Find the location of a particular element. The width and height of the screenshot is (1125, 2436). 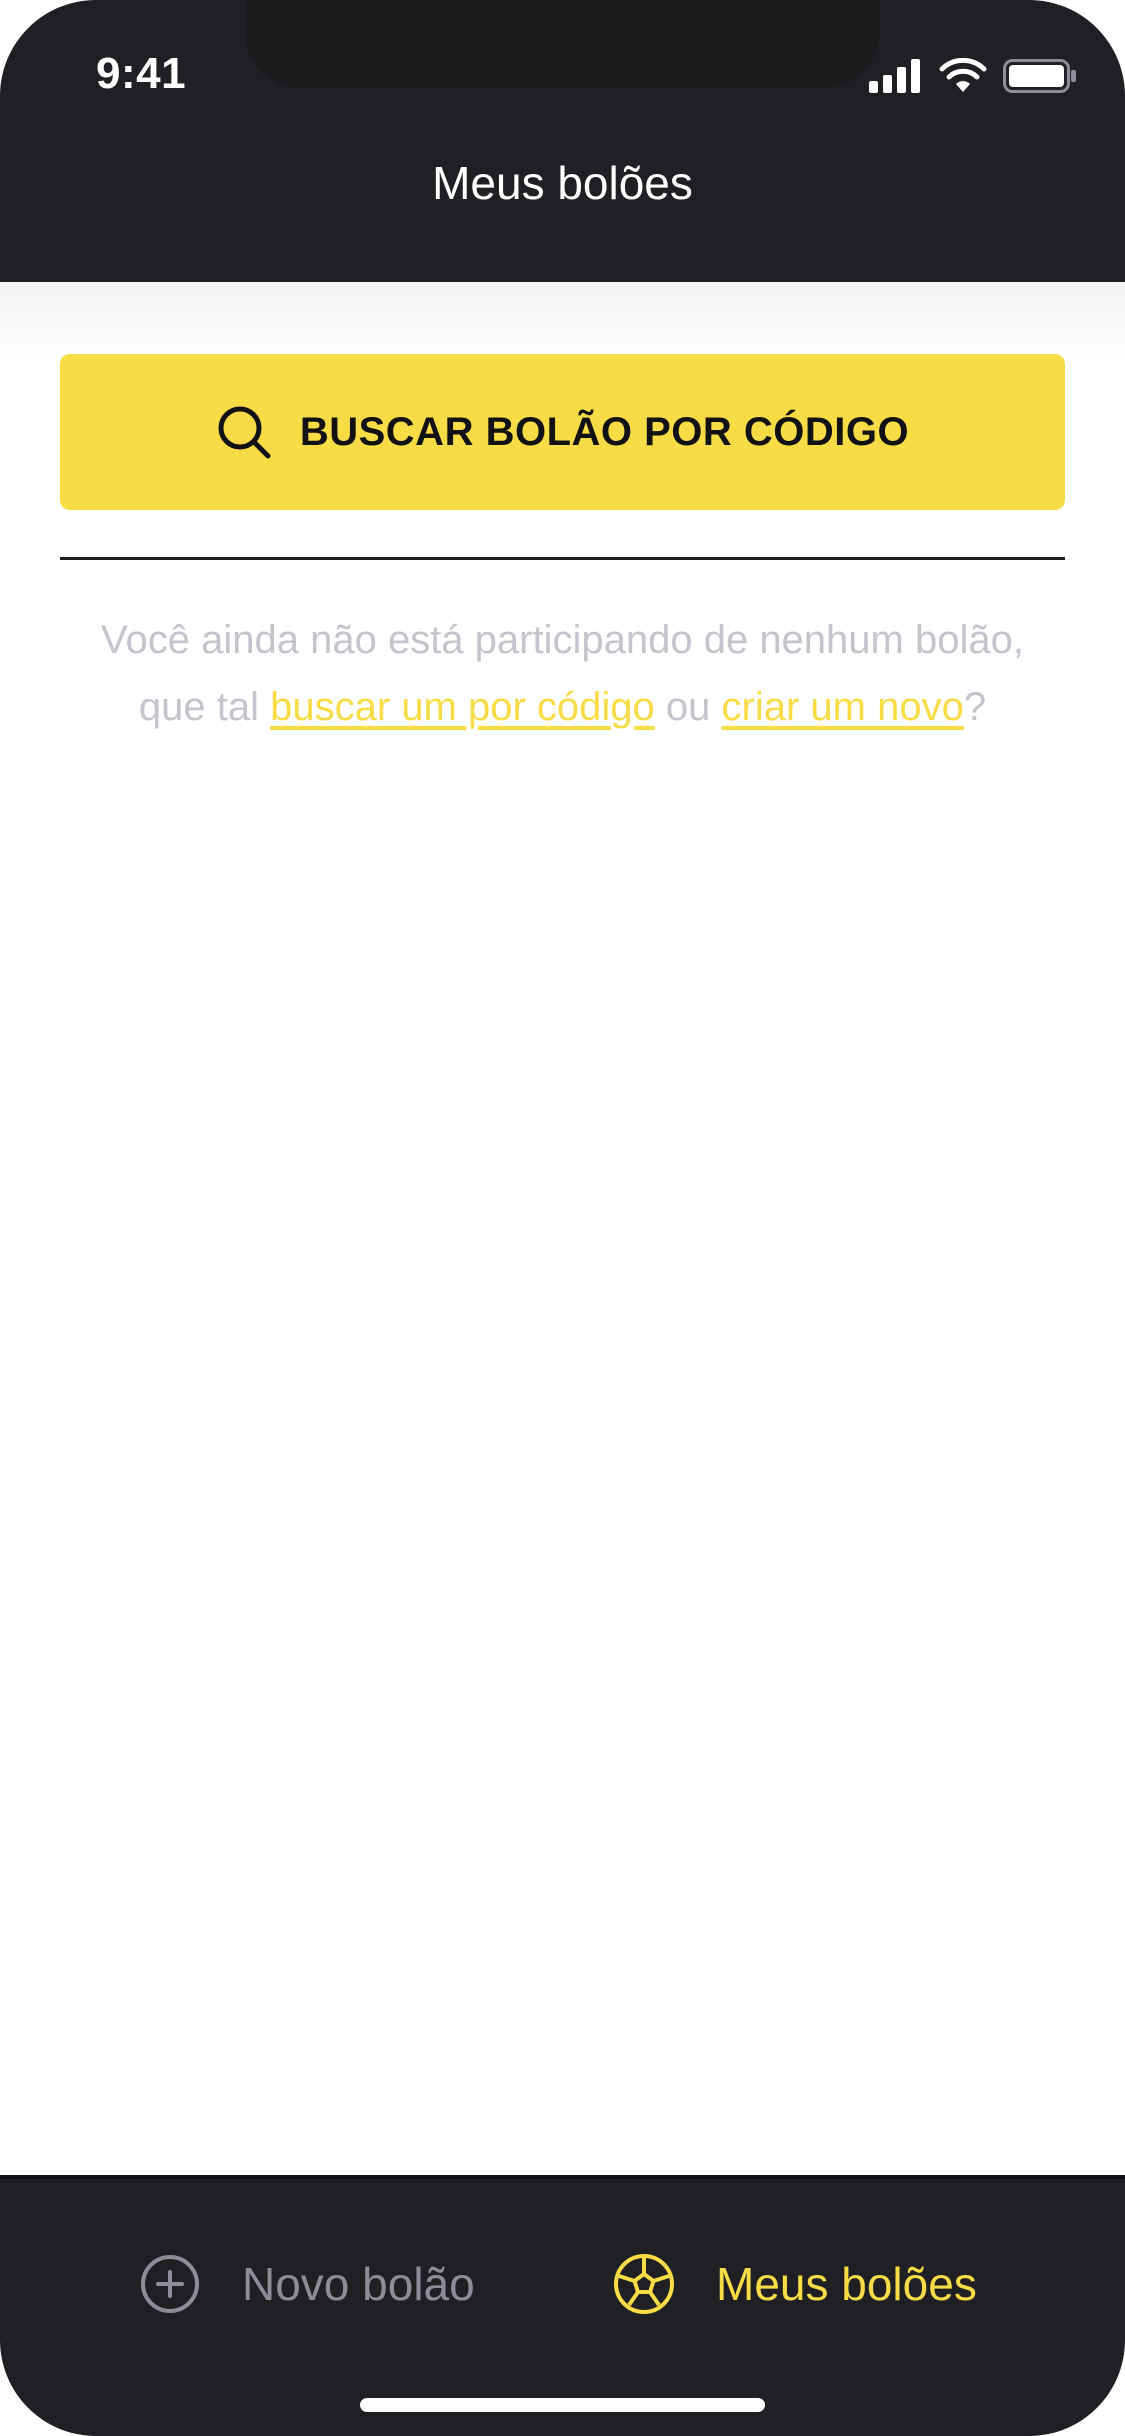

search-by-code-button: BUSCAR BOLÃO POR CÓDIGO is located at coordinates (562, 432).